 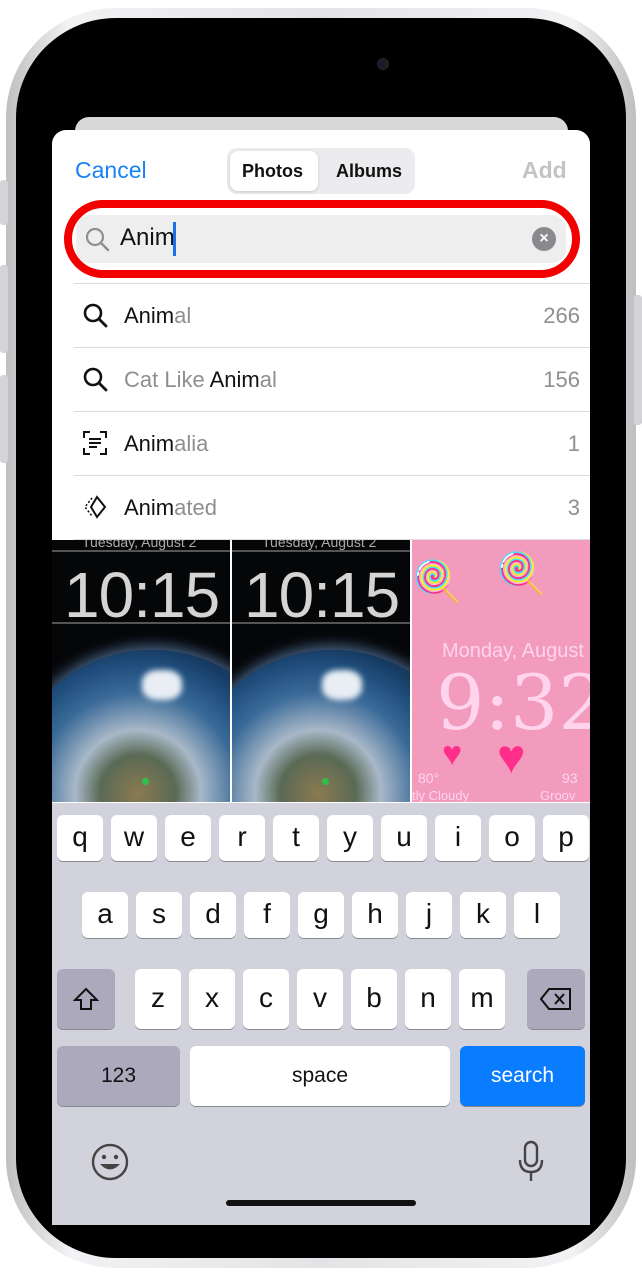 What do you see at coordinates (350, 838) in the screenshot?
I see `key-y: y` at bounding box center [350, 838].